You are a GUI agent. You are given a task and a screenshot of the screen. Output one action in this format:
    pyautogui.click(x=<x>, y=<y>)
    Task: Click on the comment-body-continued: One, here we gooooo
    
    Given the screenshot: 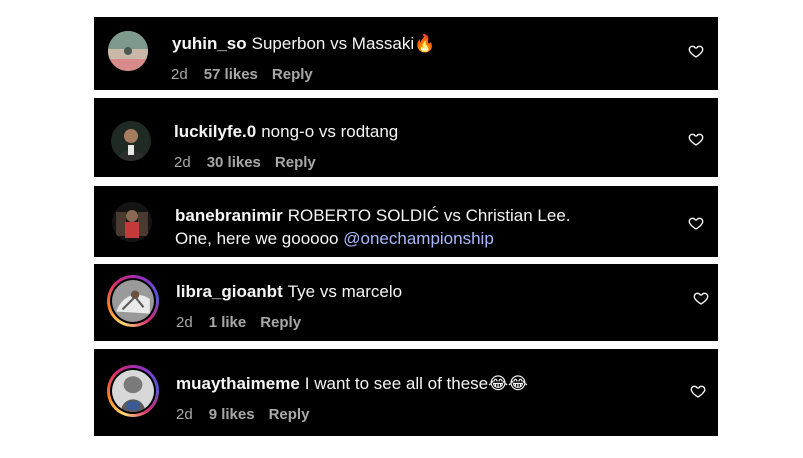 What is the action you would take?
    pyautogui.click(x=257, y=238)
    